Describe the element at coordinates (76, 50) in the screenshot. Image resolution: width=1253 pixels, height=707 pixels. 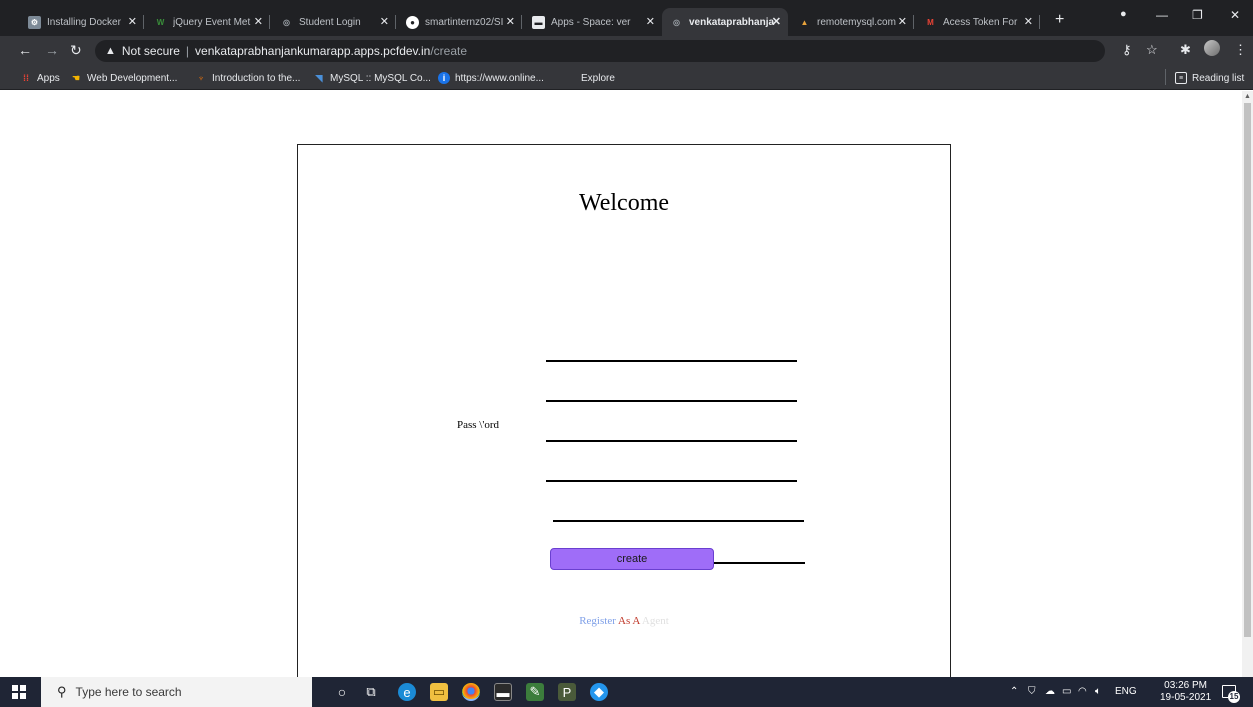
I see `reload-icon: ↻` at that location.